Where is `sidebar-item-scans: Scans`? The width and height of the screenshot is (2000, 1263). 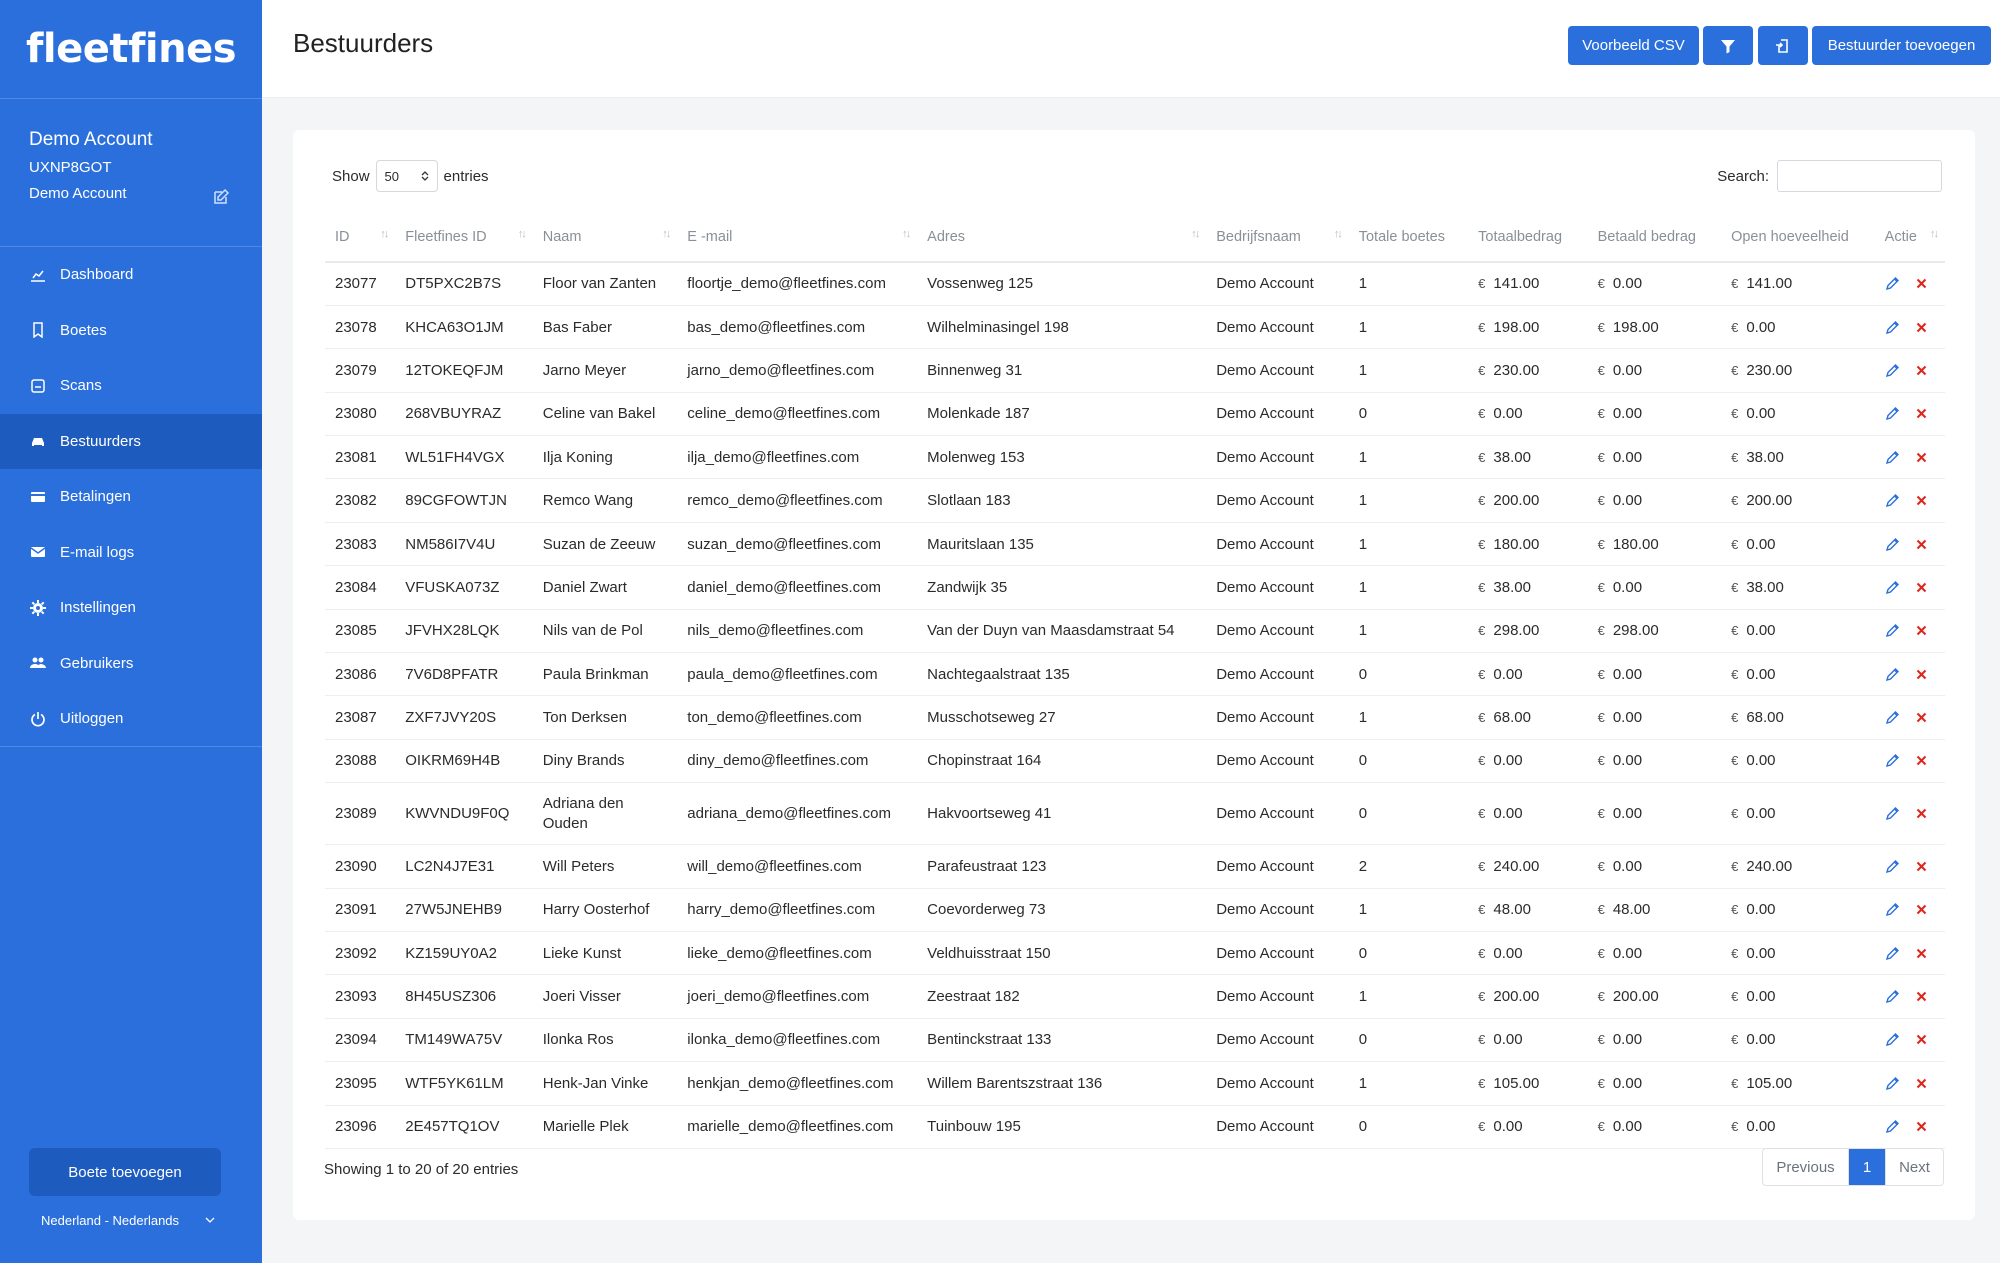
sidebar-item-scans: Scans is located at coordinates (131, 386).